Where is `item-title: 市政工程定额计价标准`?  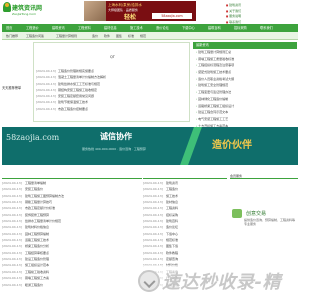 item-title: 市政工程定额计价标准 is located at coordinates (40, 208).